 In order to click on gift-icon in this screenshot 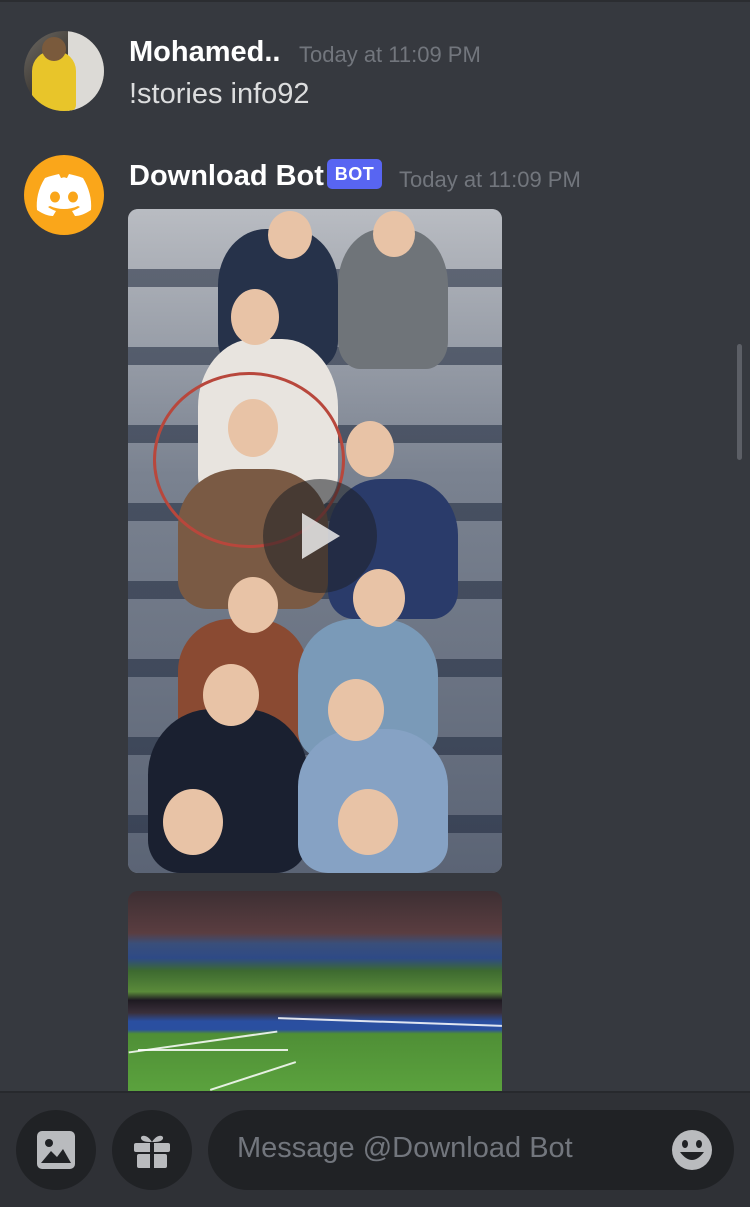, I will do `click(152, 1151)`.